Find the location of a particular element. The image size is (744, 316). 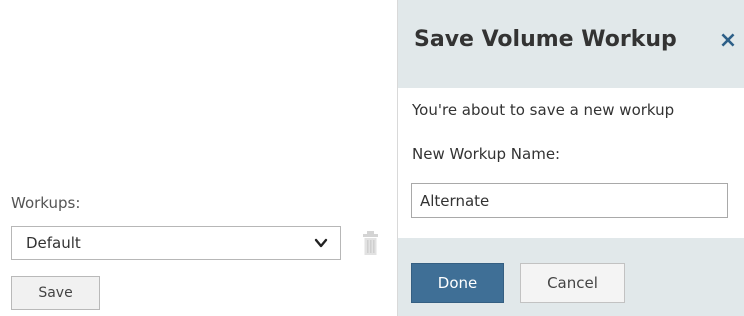

workups-select-value: Default is located at coordinates (53, 243).